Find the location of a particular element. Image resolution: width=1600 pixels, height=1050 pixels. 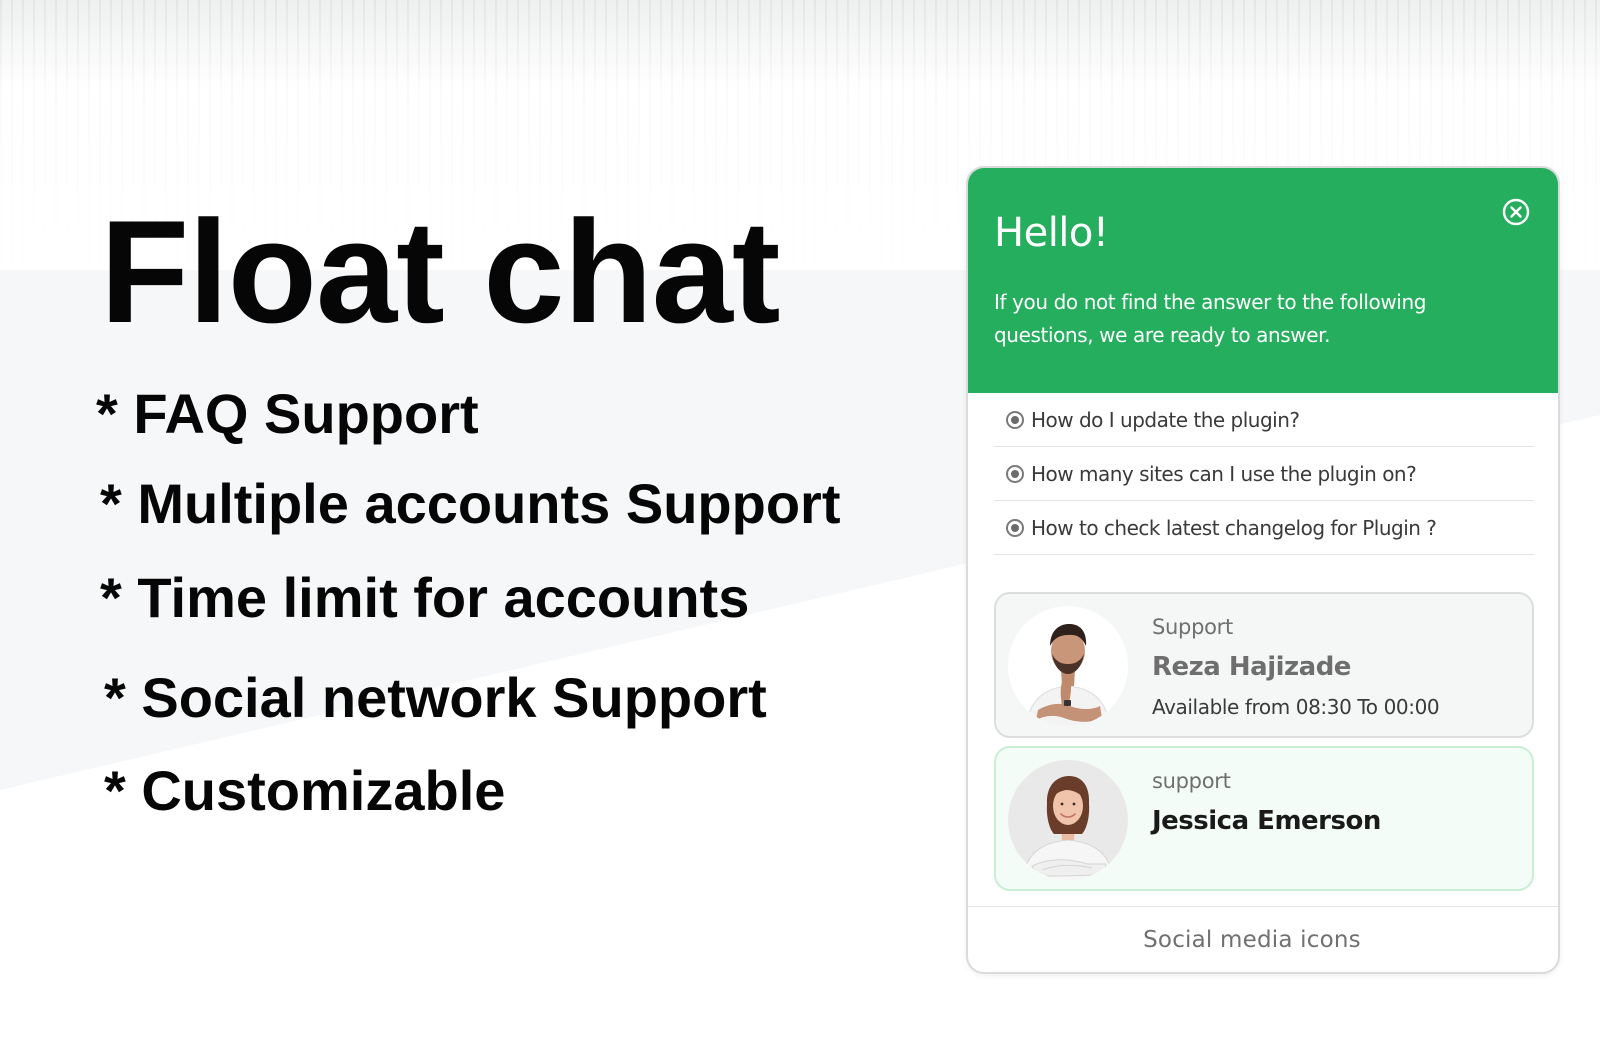

feature-social-network: * Social network Support is located at coordinates (435, 697).